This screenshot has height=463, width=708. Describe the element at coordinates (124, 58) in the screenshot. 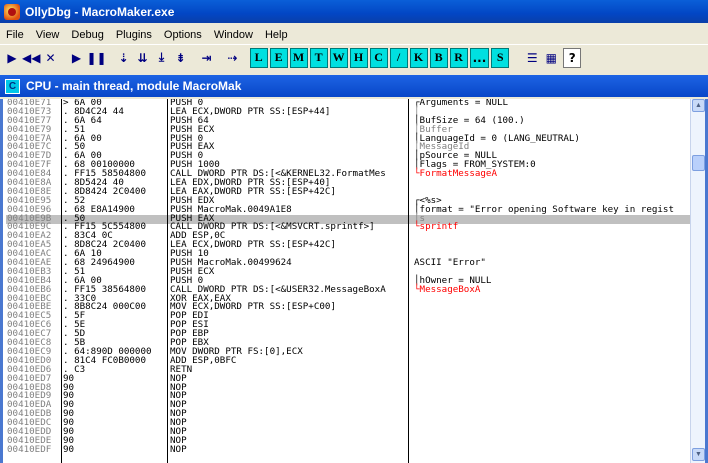

I see `step-into-icon: ⇣` at that location.